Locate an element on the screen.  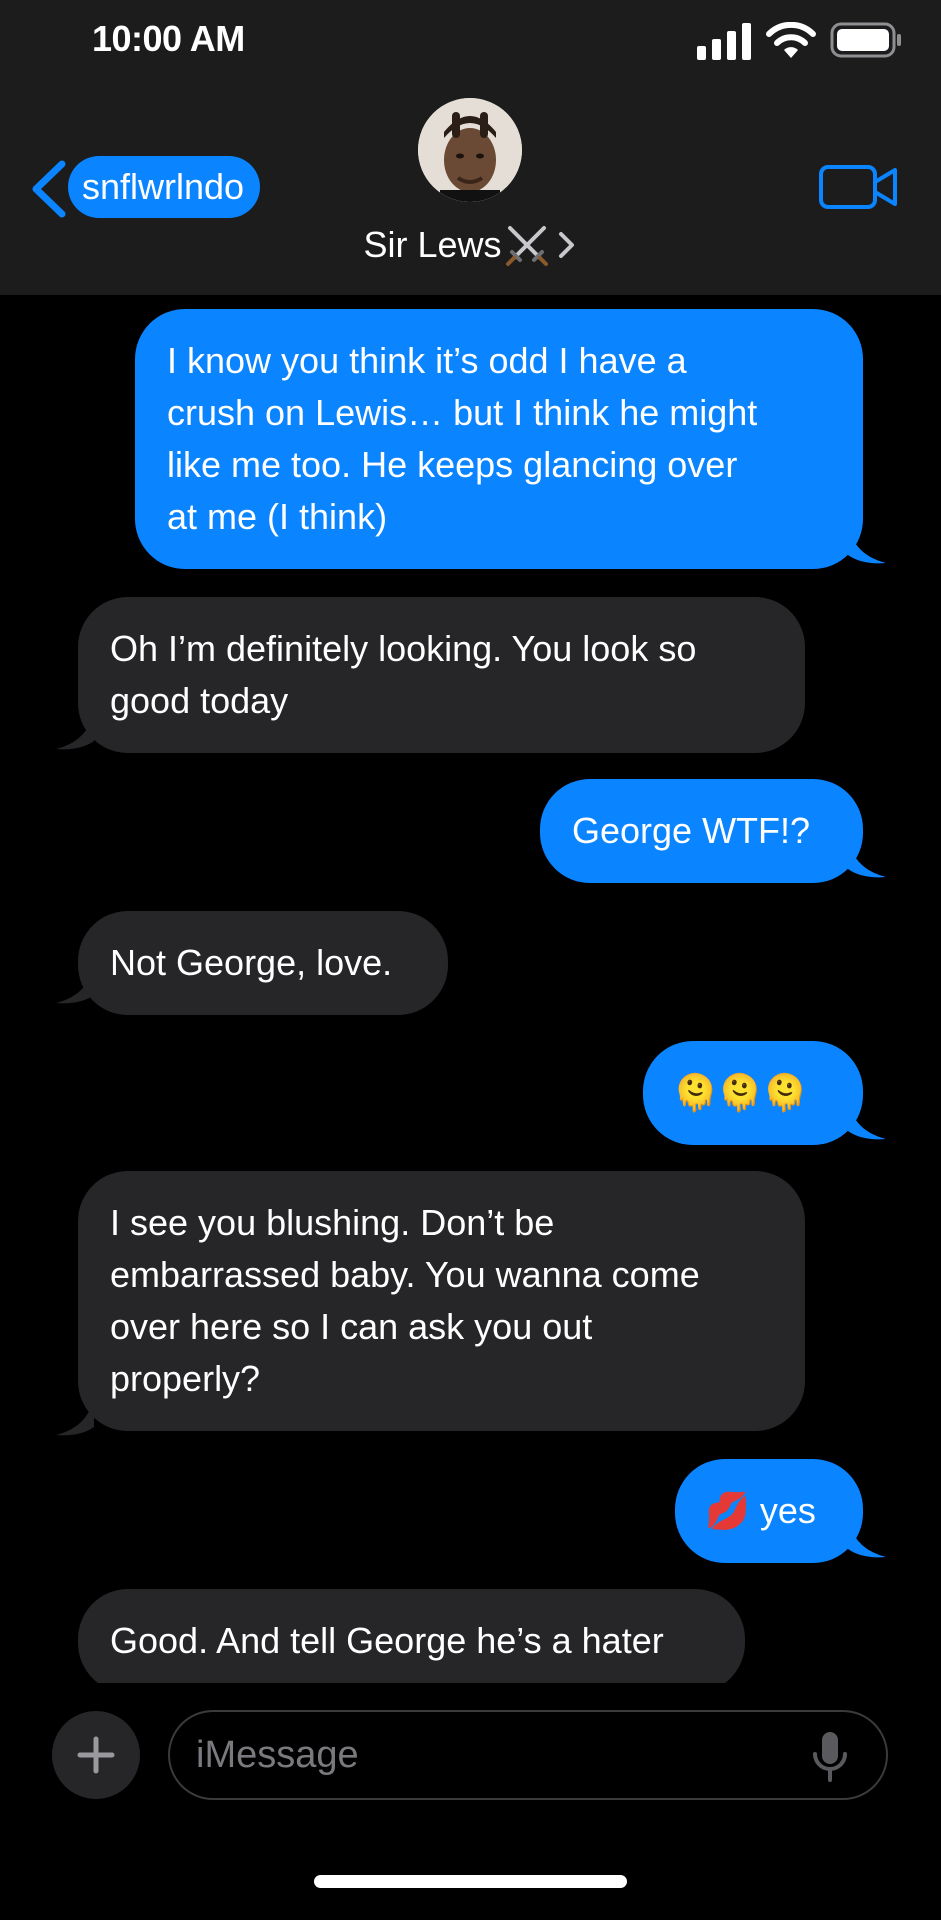
avatar is located at coordinates (470, 150).